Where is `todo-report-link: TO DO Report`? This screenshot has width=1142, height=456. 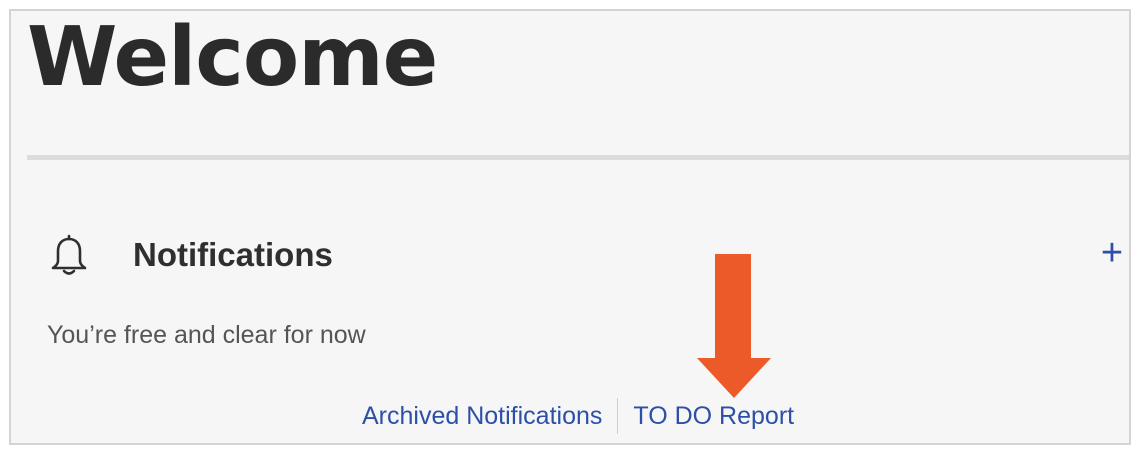 todo-report-link: TO DO Report is located at coordinates (713, 416).